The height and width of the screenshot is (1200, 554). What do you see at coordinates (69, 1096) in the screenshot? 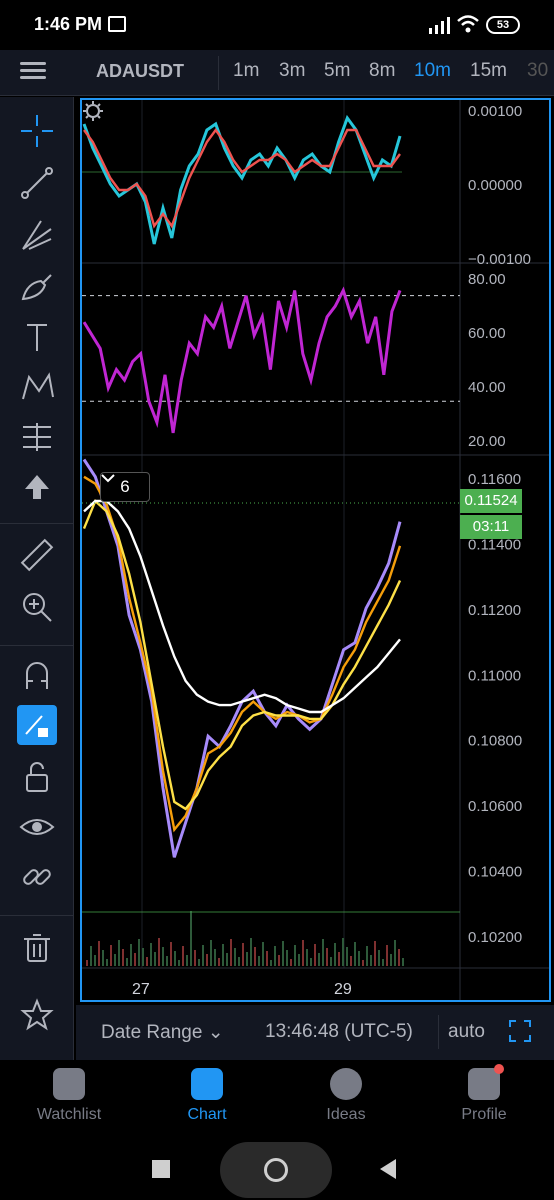
I see `nav-watchlist: Watchlist` at bounding box center [69, 1096].